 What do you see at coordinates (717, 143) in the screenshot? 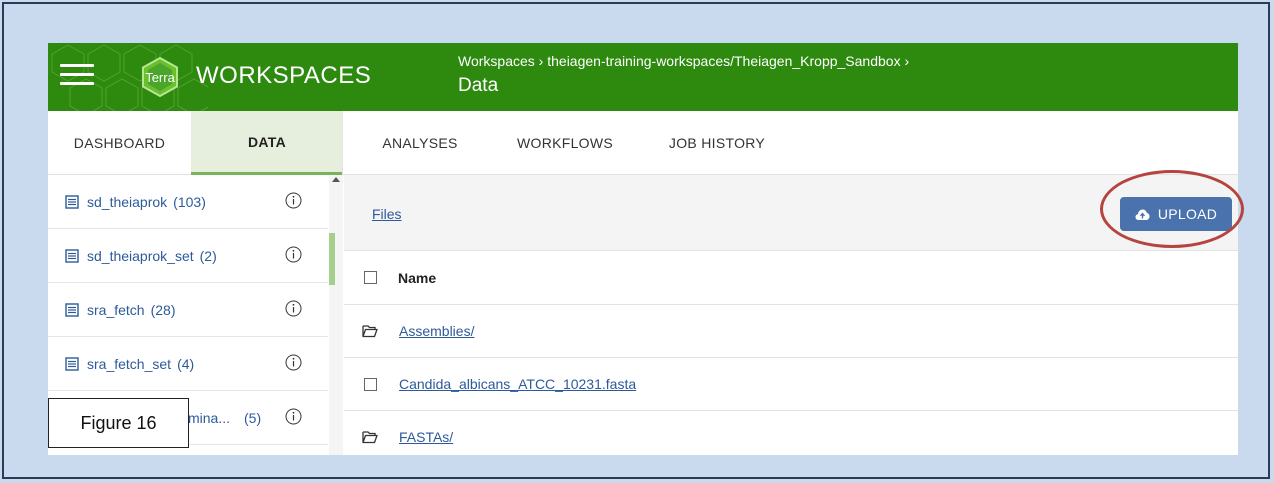
I see `tab-job-history: JOB HISTORY` at bounding box center [717, 143].